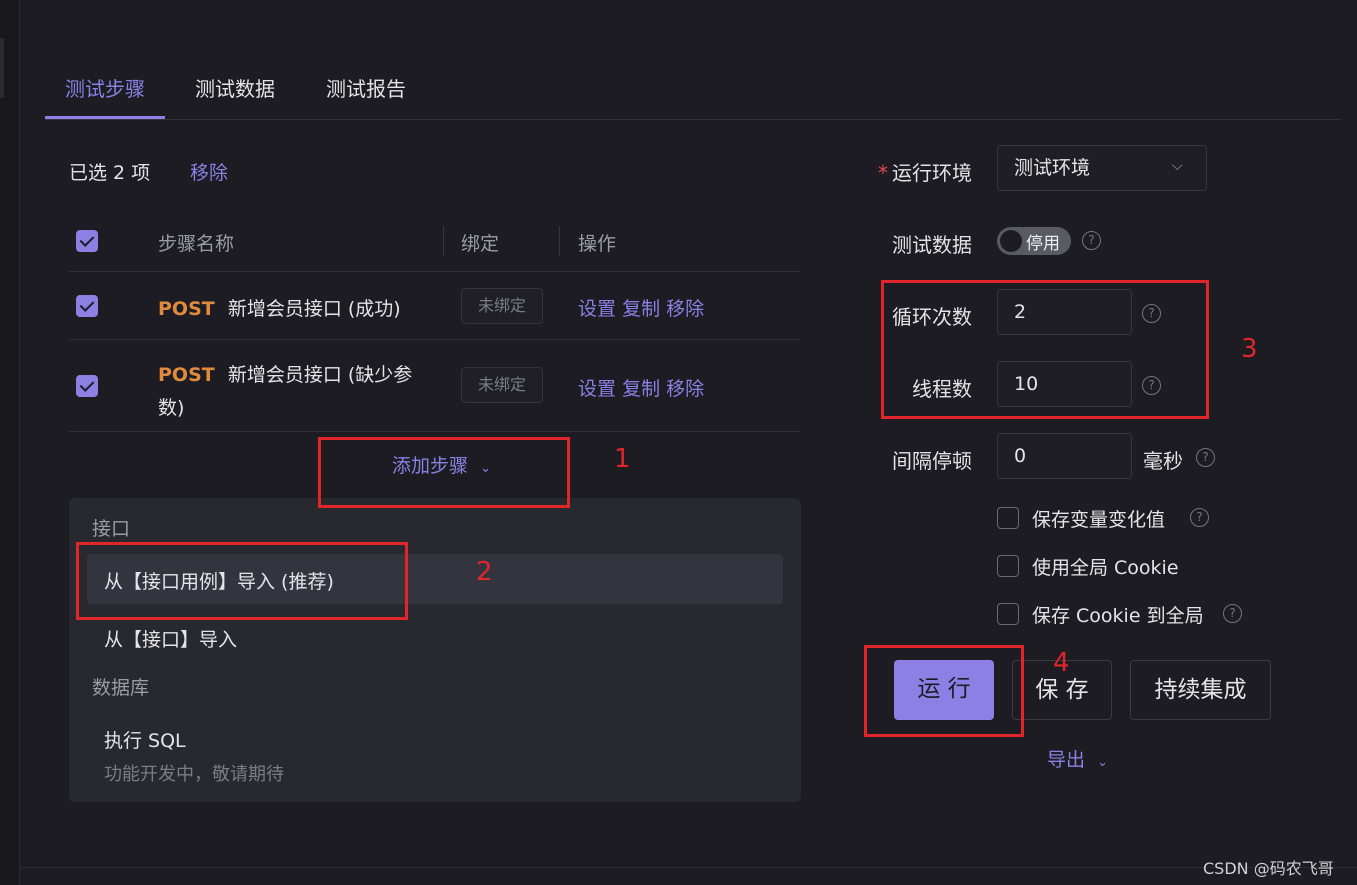 The height and width of the screenshot is (885, 1357). I want to click on chevron-down-icon: ⌵, so click(1177, 166).